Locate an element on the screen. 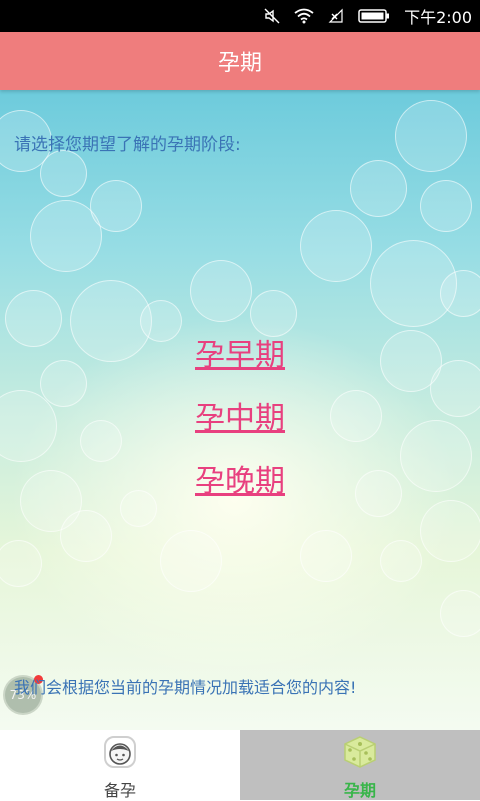 This screenshot has height=801, width=480. stage-link-late: 孕晚期 is located at coordinates (240, 478).